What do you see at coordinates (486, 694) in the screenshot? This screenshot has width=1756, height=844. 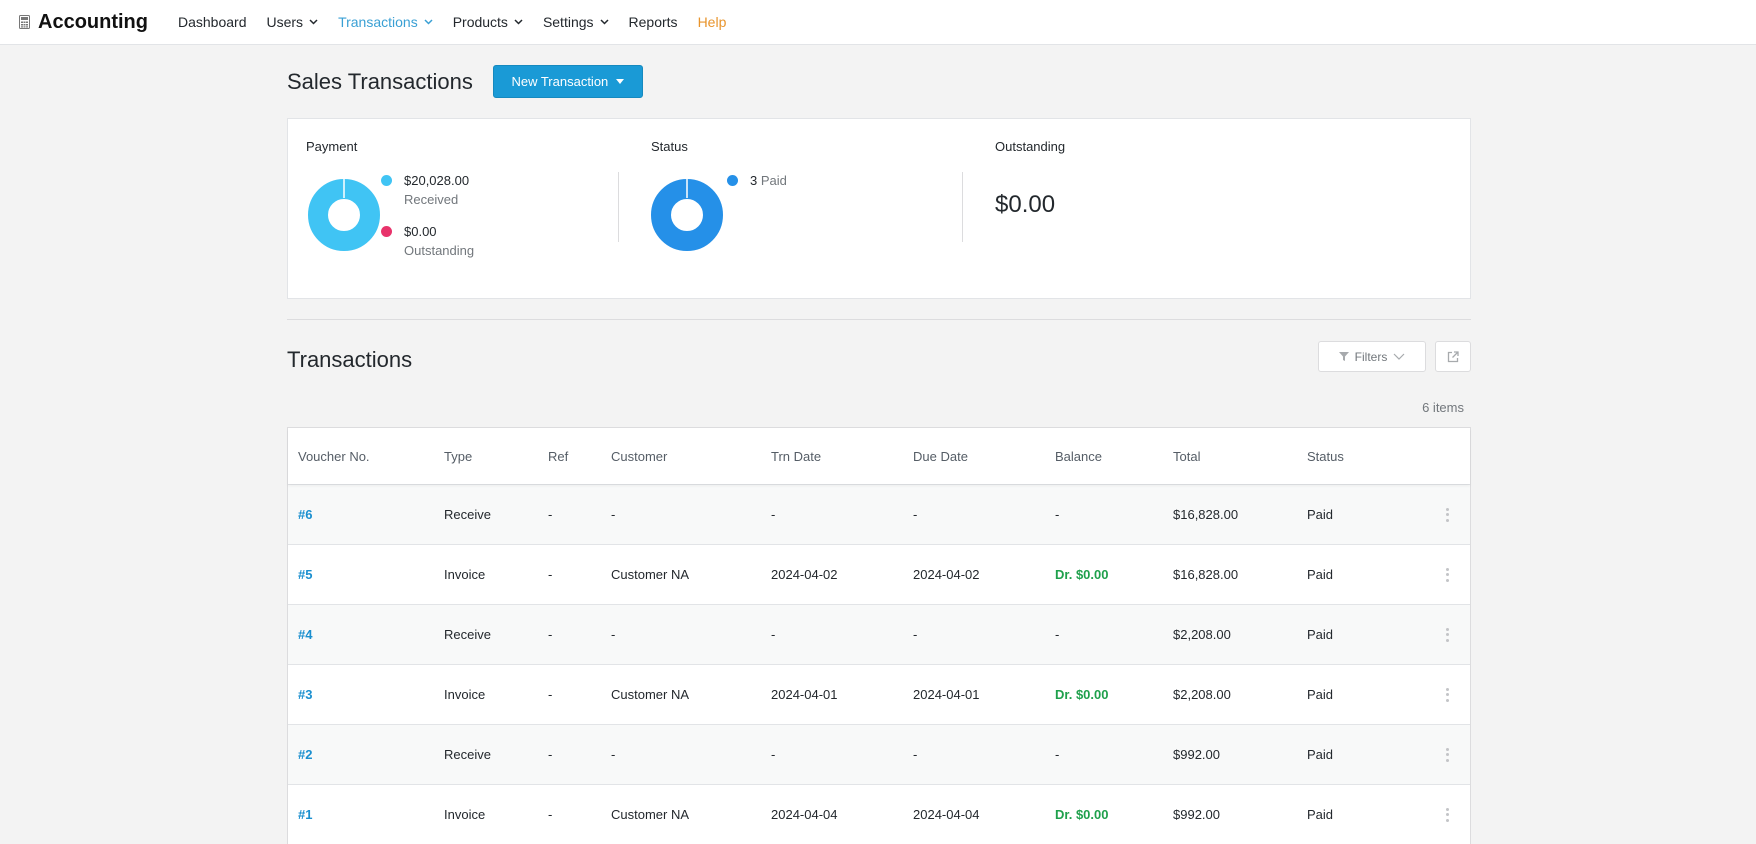 I see `cell-type: Invoice` at bounding box center [486, 694].